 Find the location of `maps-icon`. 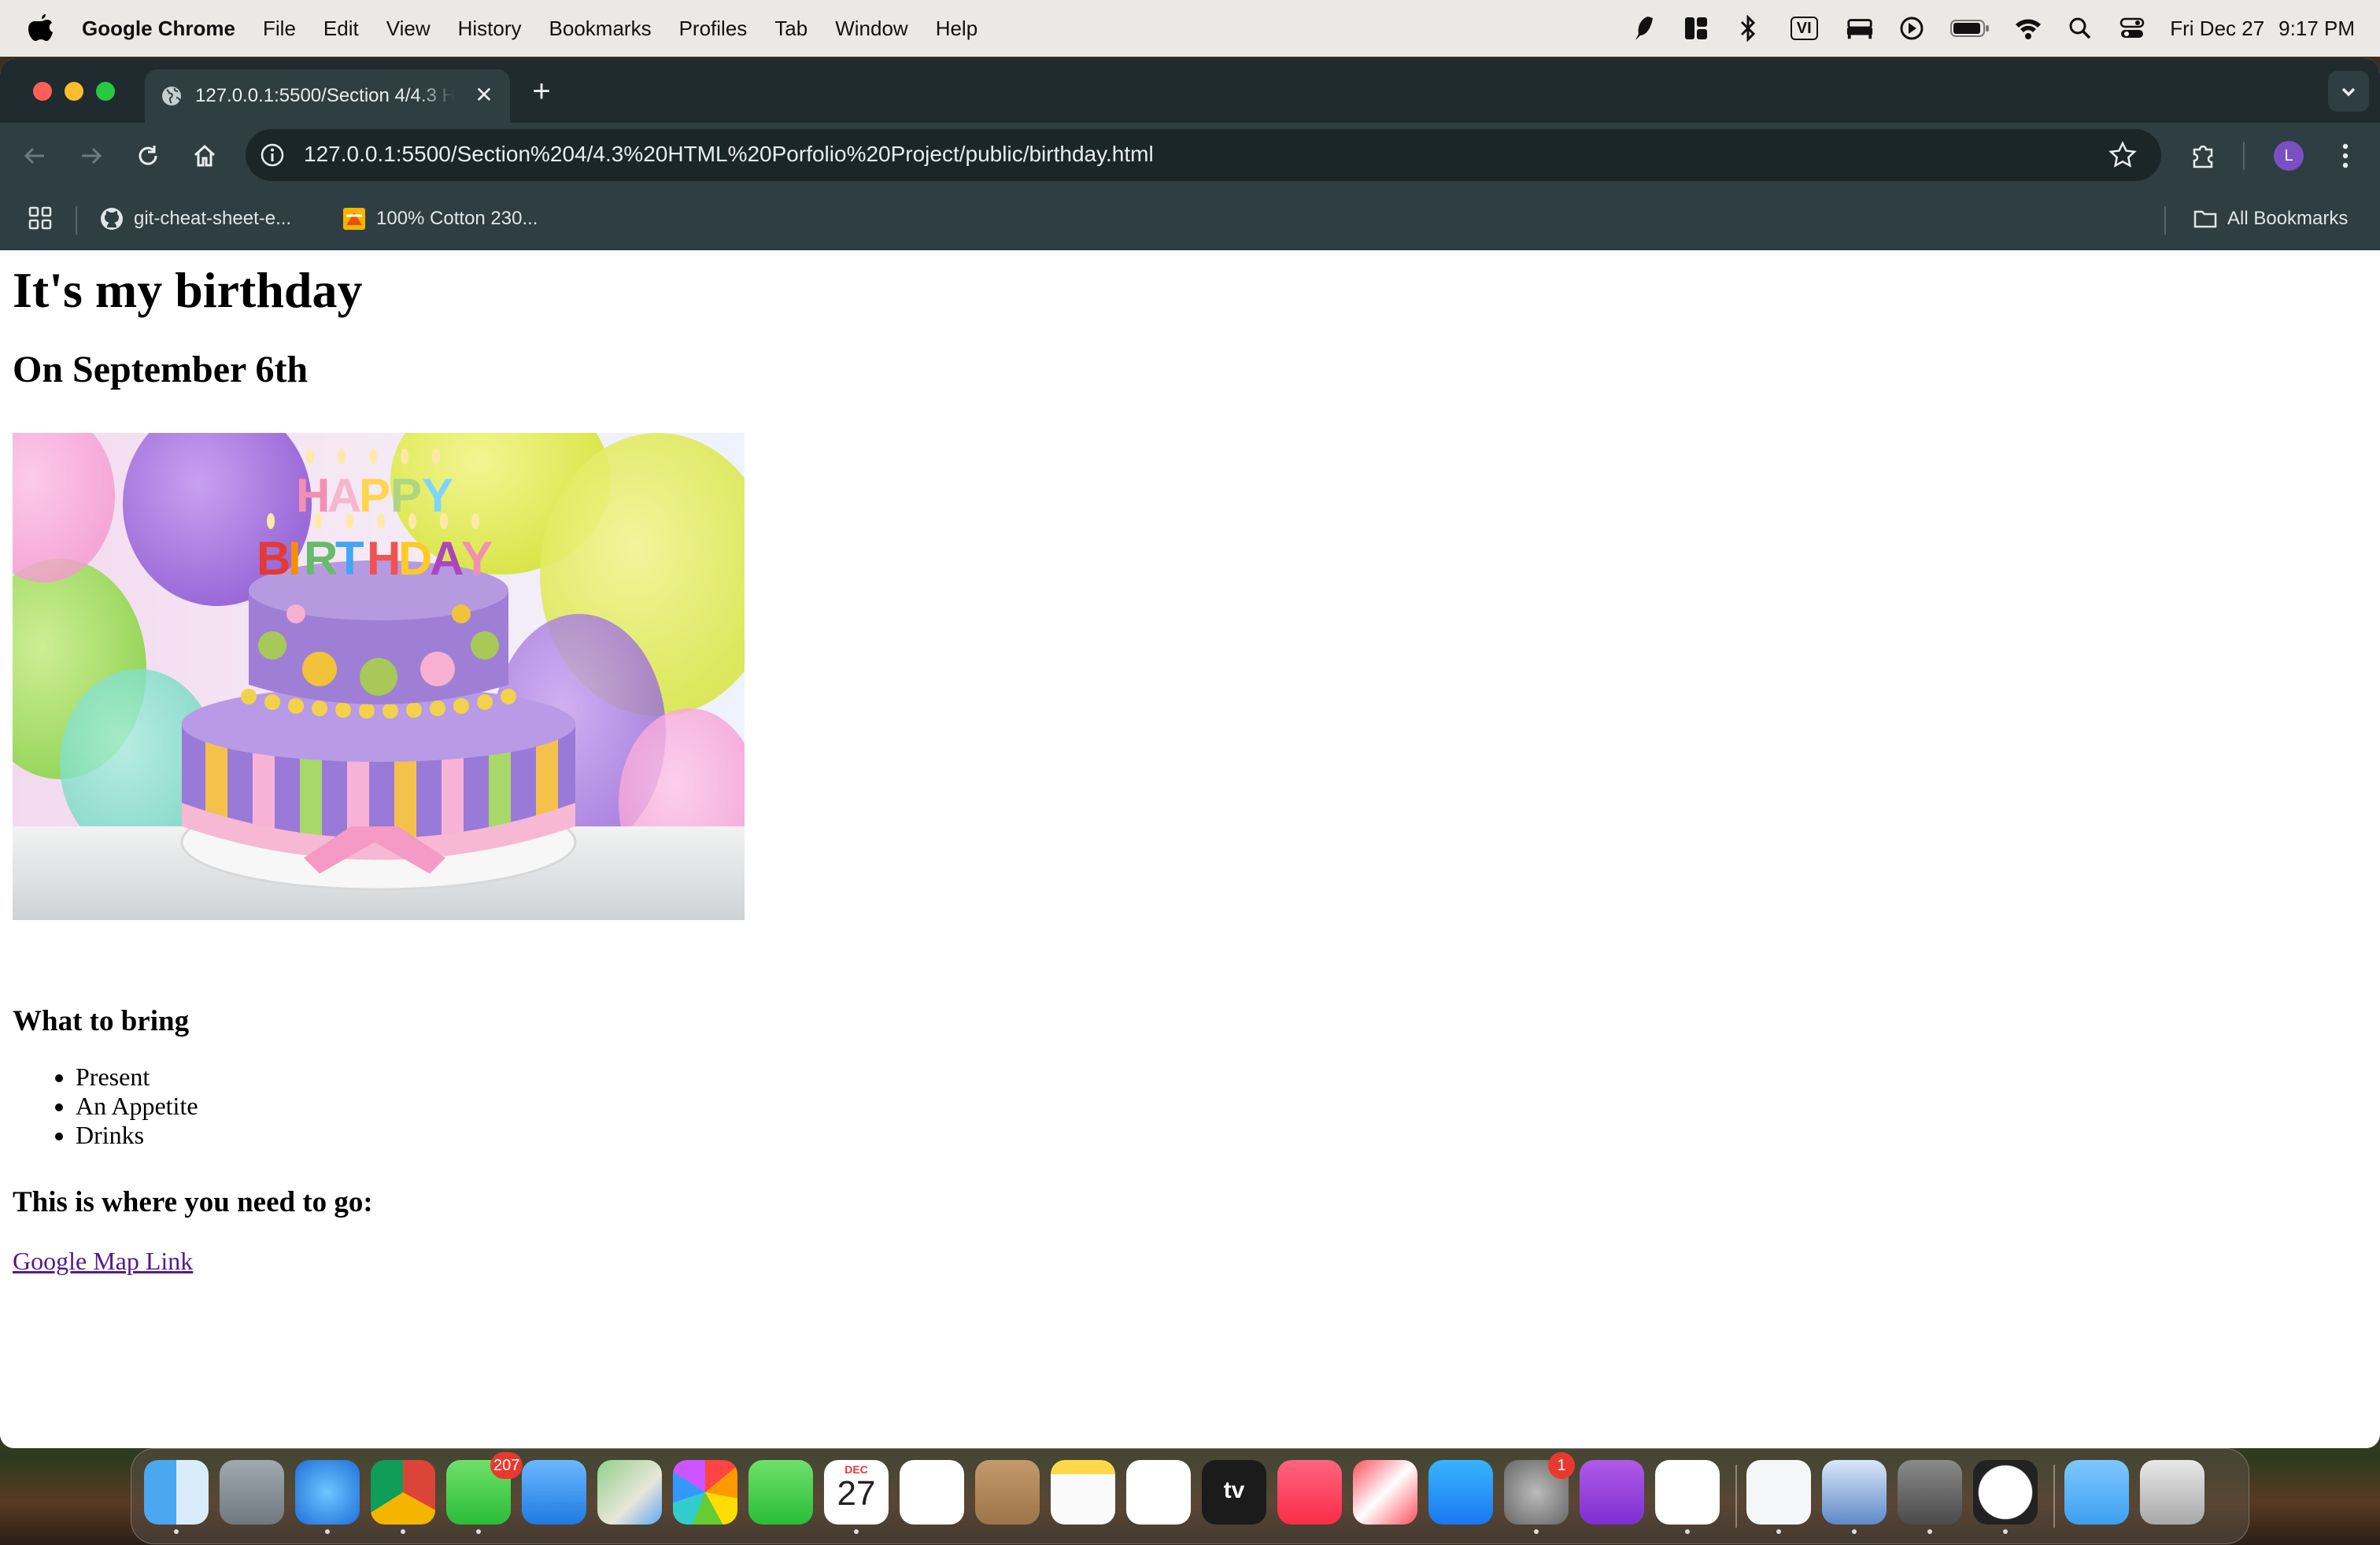

maps-icon is located at coordinates (629, 1492).